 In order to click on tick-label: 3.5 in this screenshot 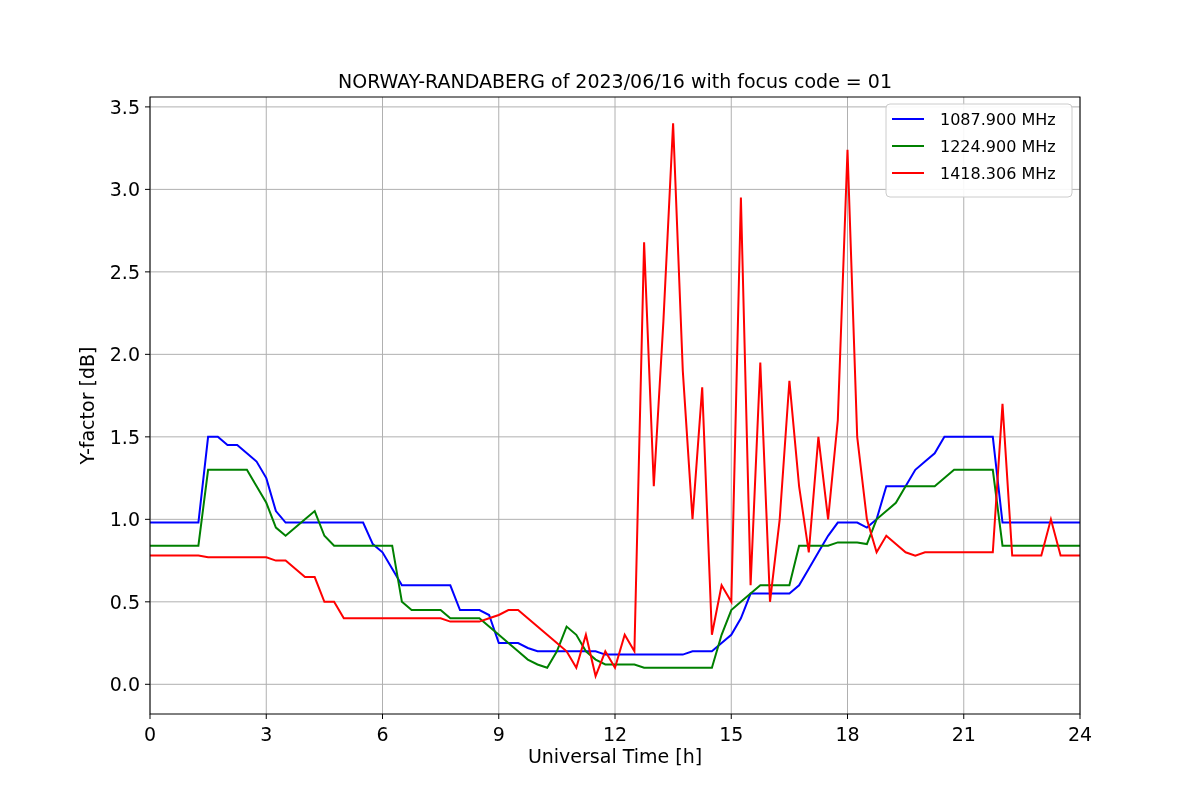, I will do `click(124, 106)`.